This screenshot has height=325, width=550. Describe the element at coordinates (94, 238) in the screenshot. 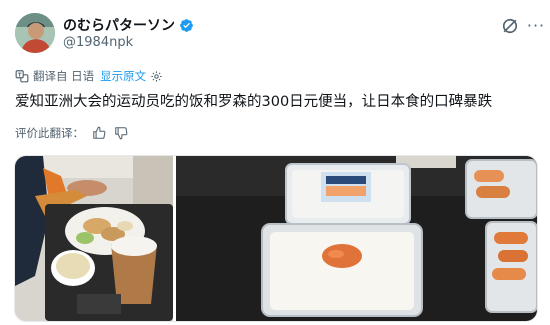

I see `photo-athlete-meal` at that location.